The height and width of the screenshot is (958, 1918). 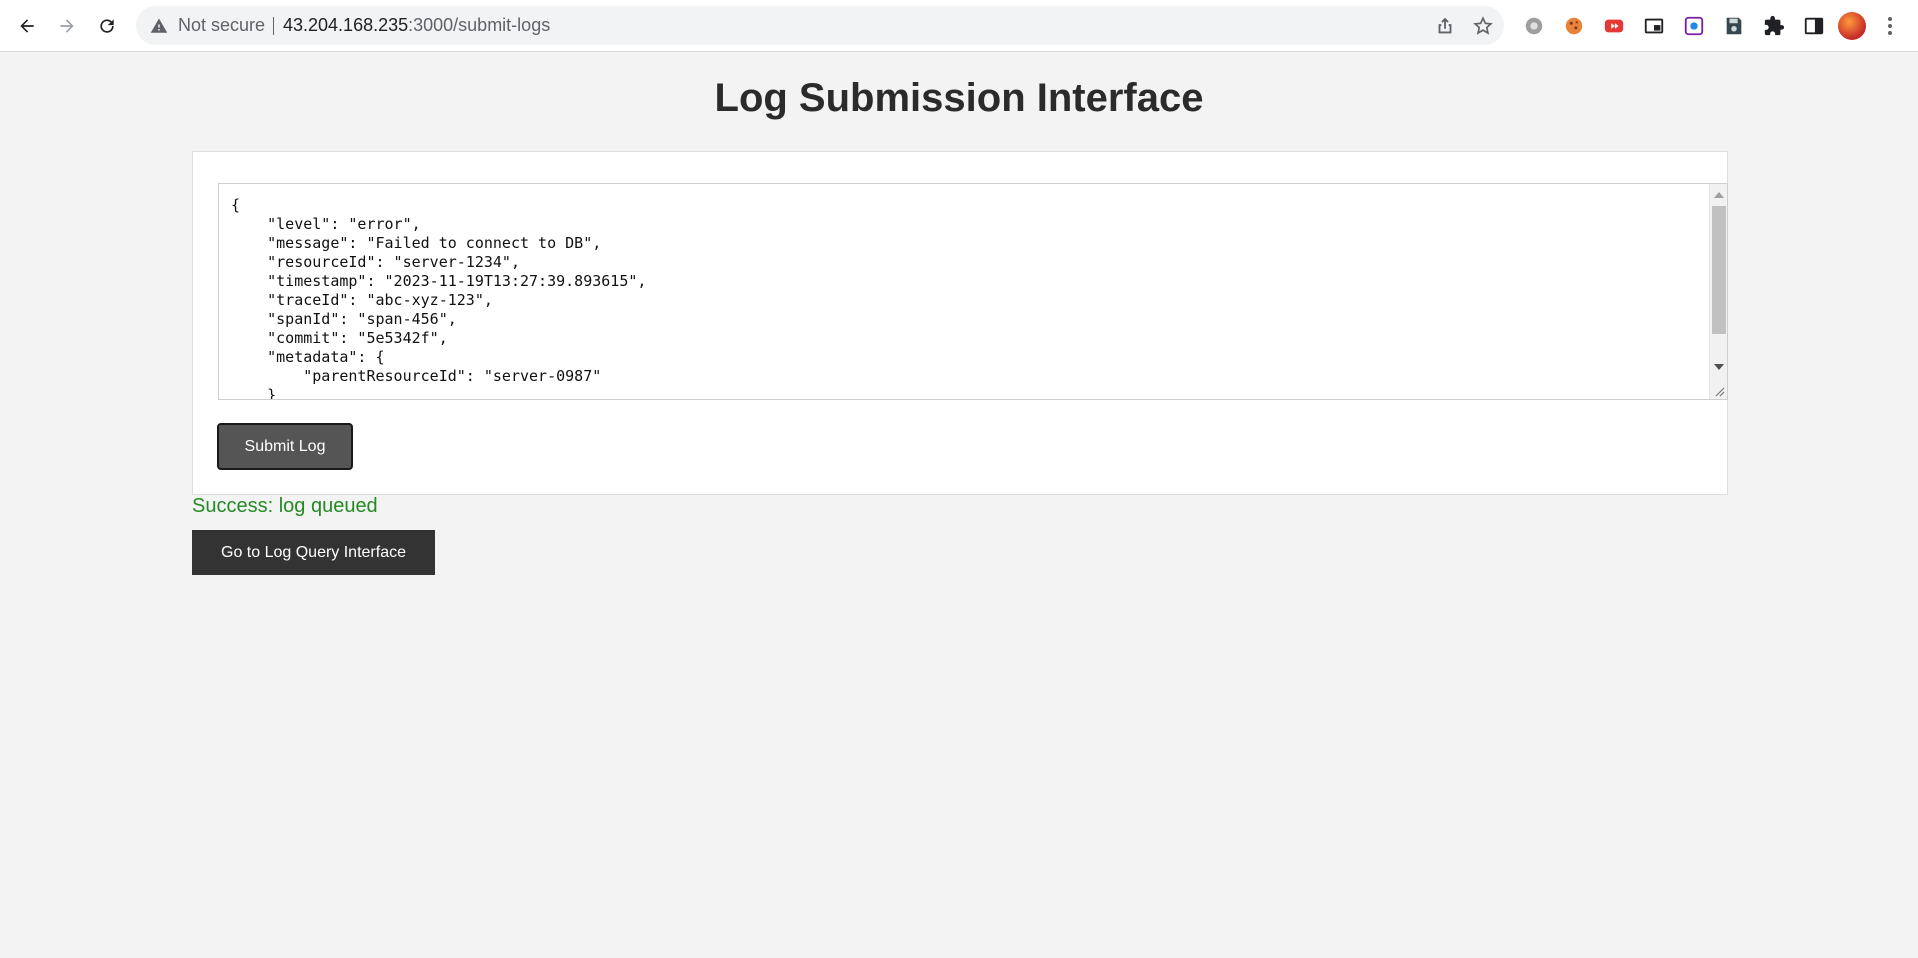 I want to click on log-line: "traceId": "abc-xyz-123",, so click(x=362, y=300).